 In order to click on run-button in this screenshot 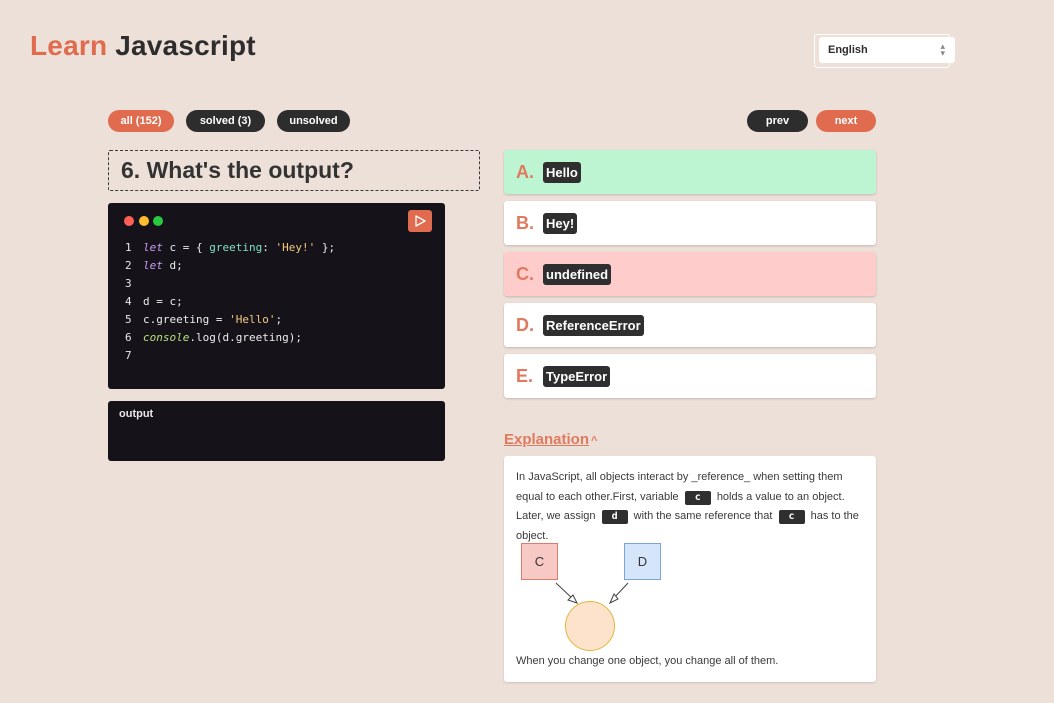, I will do `click(420, 221)`.